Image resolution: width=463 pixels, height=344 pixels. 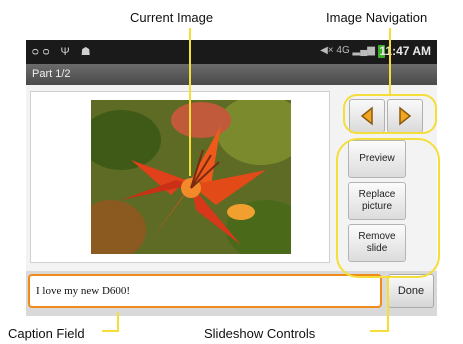 I want to click on usb-icon: Ψ, so click(x=67, y=52).